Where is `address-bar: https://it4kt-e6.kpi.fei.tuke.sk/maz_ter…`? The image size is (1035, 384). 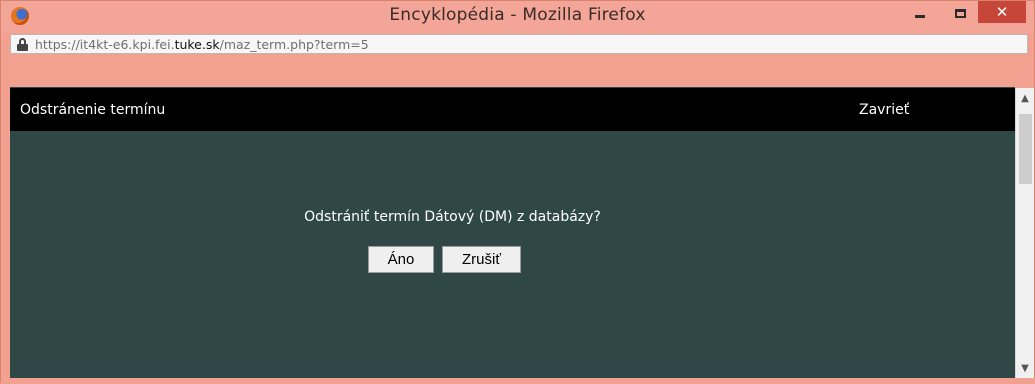
address-bar: https://it4kt-e6.kpi.fei.tuke.sk/maz_ter… is located at coordinates (519, 44).